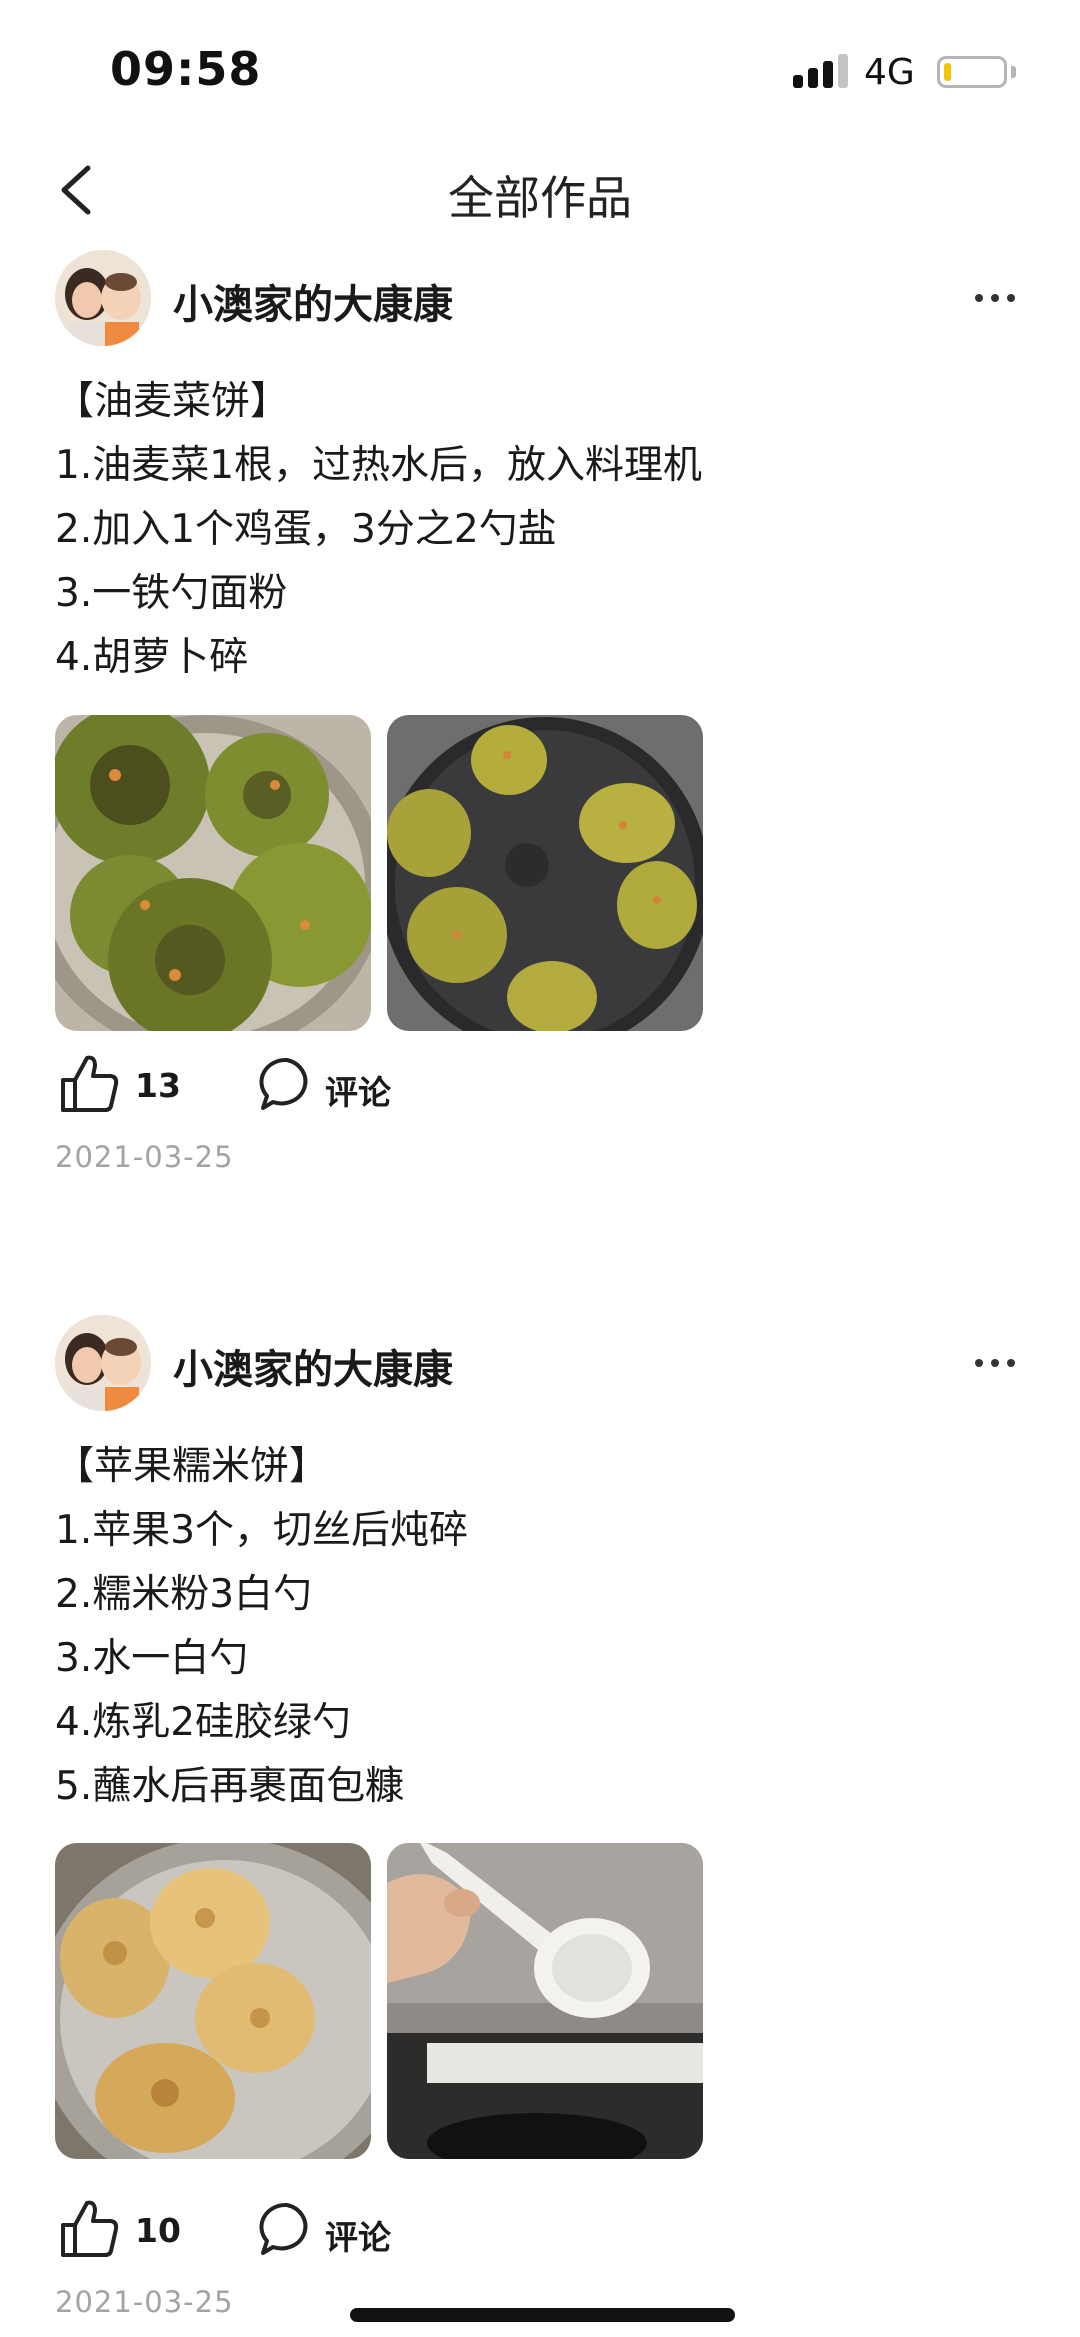  Describe the element at coordinates (158, 1085) in the screenshot. I see `like-count: 13` at that location.